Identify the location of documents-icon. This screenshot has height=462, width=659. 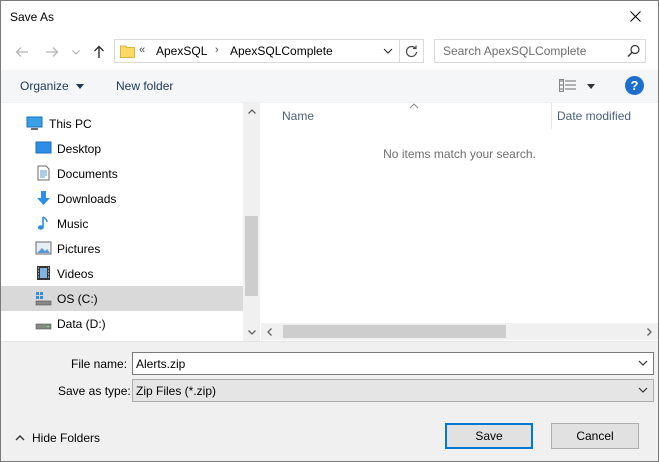
(43, 173).